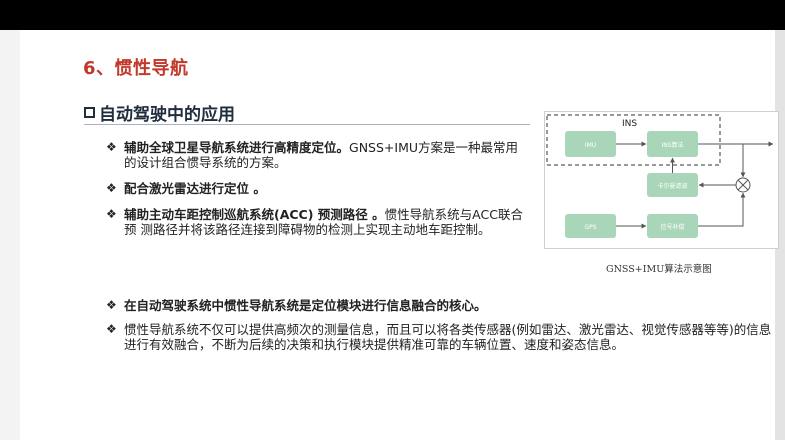 Image resolution: width=785 pixels, height=440 pixels. I want to click on bullet-strong-text: 辅助全球卫星导航系统进行高精度定位。, so click(237, 147).